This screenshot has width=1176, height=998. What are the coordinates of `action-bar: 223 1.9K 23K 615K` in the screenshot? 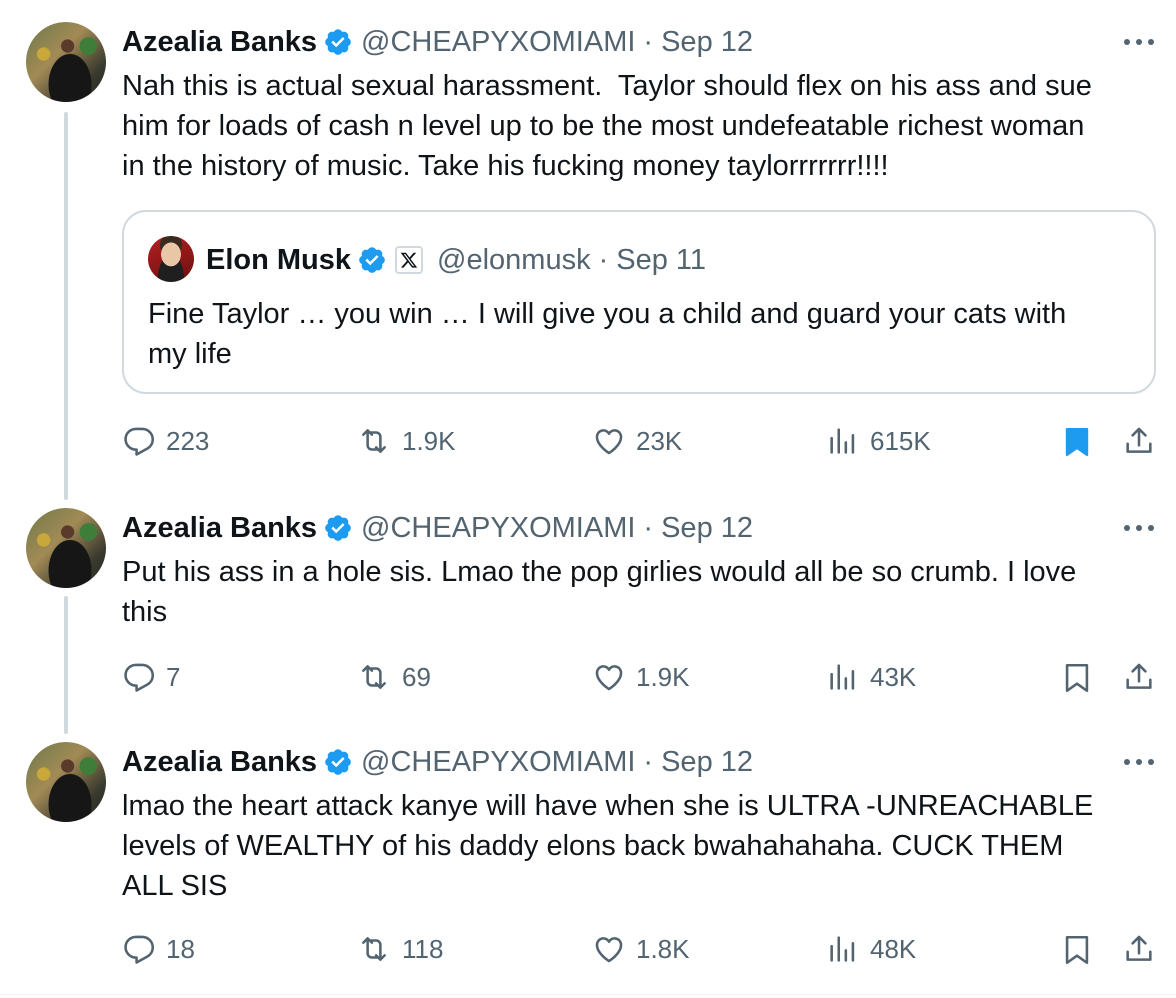 It's located at (588, 442).